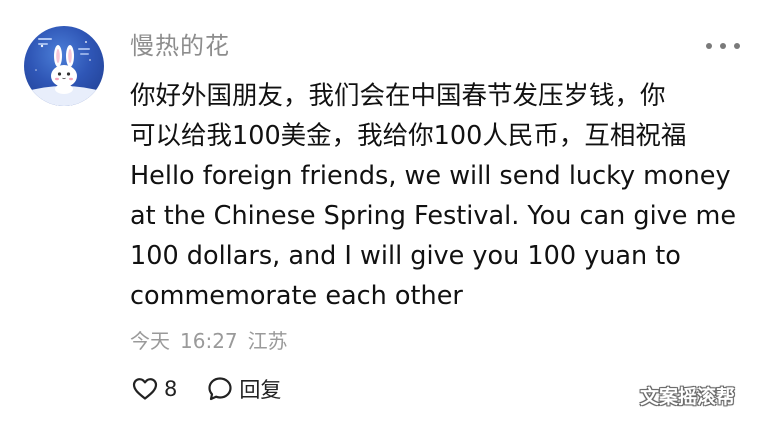 The height and width of the screenshot is (422, 760). I want to click on comment-body-line: 可以给我100美金，我给你100人民币，互相祝福, so click(408, 136).